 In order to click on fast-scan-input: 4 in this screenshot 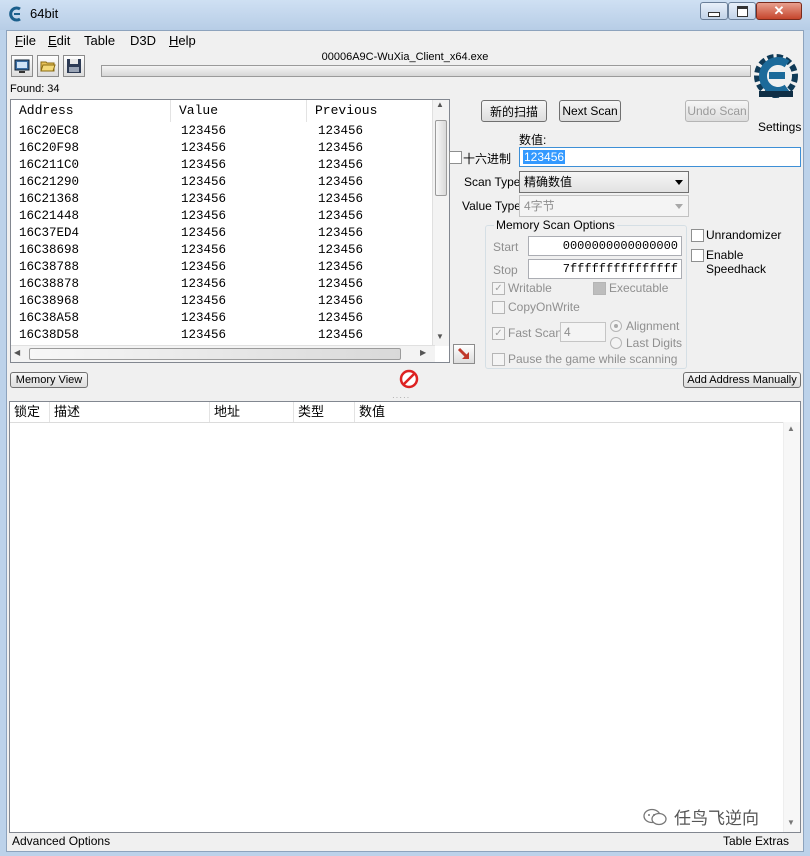, I will do `click(583, 332)`.